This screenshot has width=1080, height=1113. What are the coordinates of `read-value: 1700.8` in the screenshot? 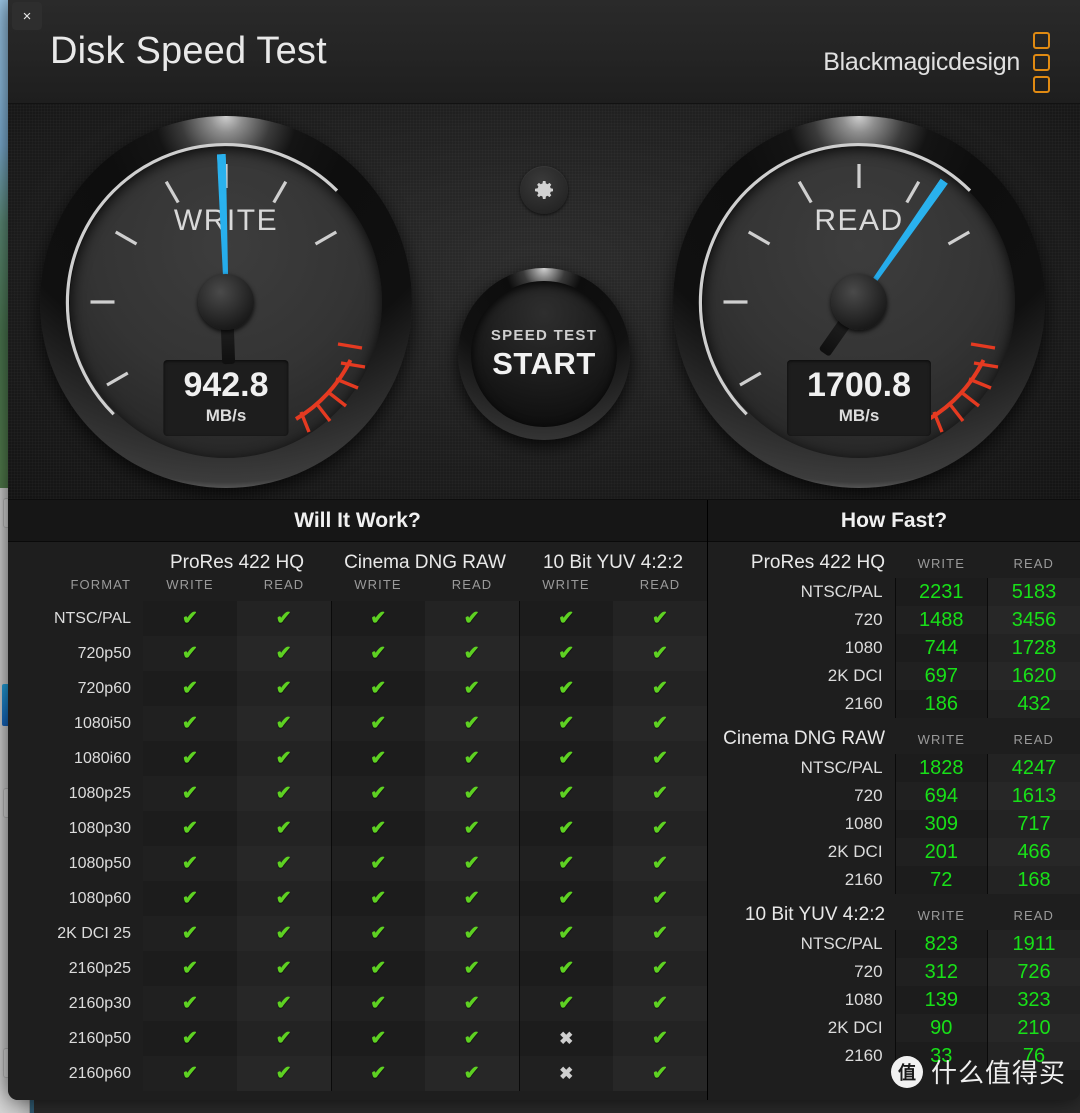 It's located at (859, 385).